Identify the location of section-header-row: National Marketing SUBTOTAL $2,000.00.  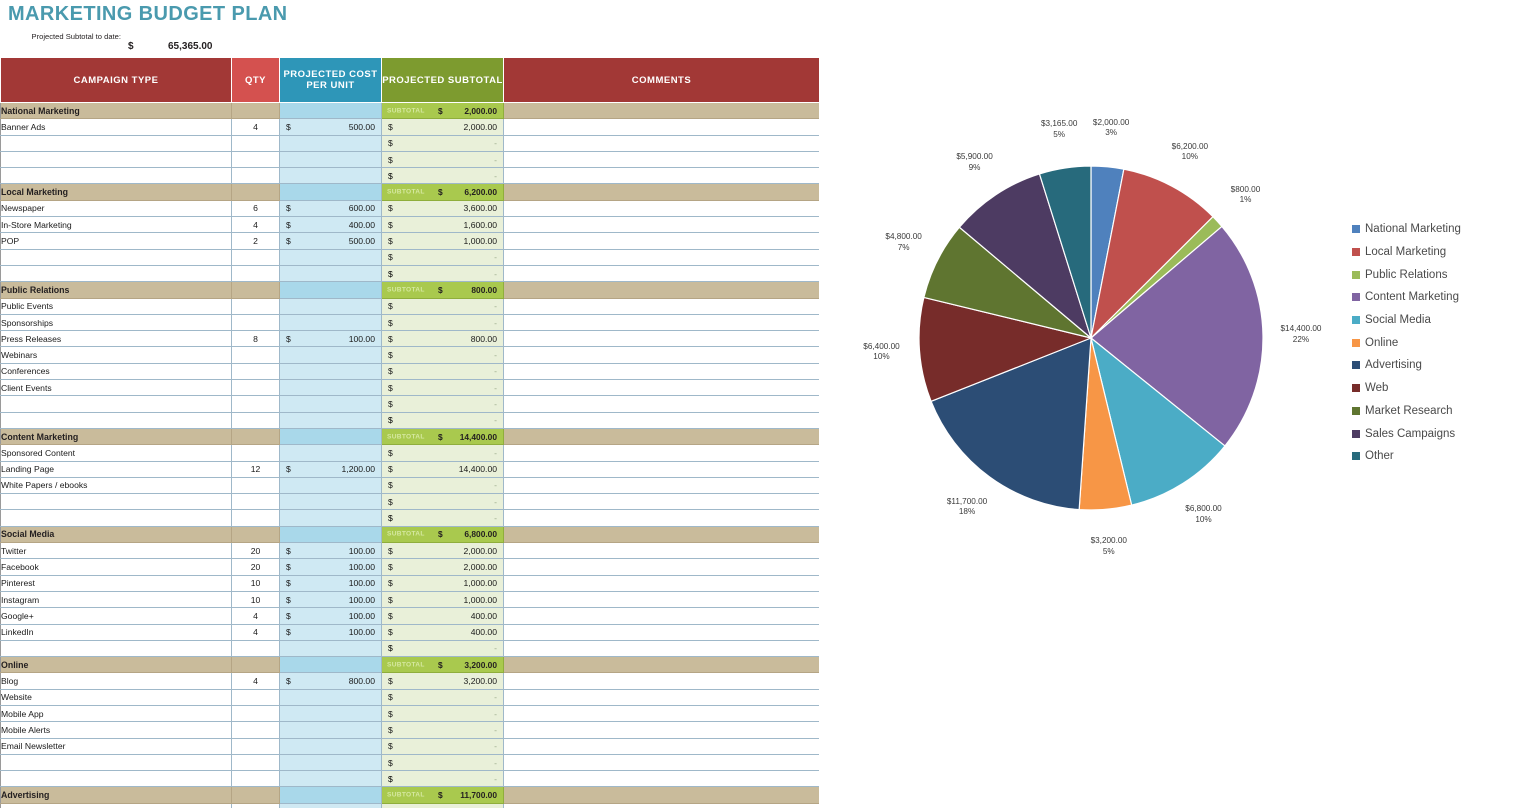
(409, 110).